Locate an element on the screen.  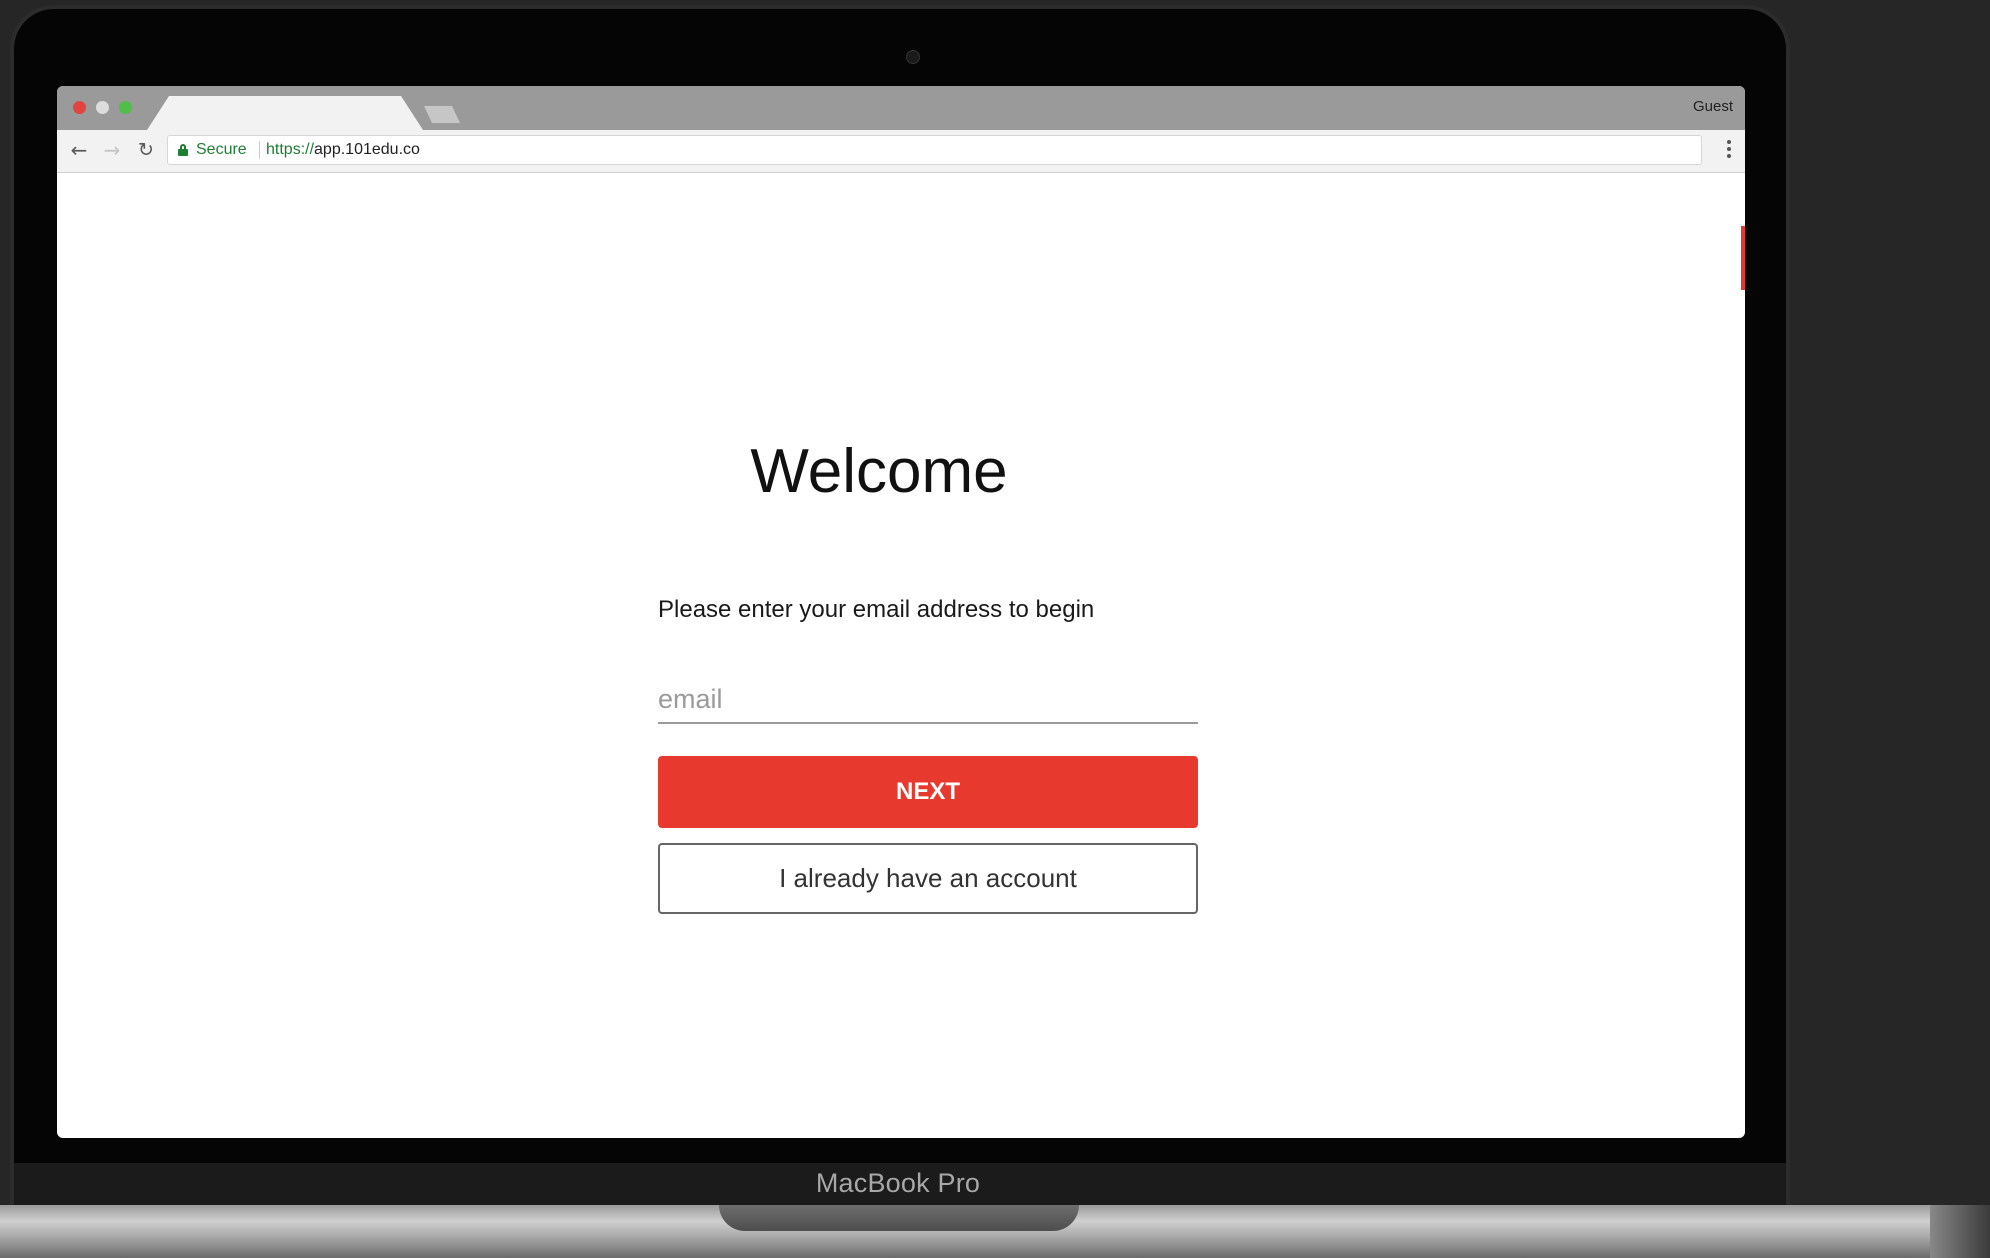
window-close-button is located at coordinates (79, 107).